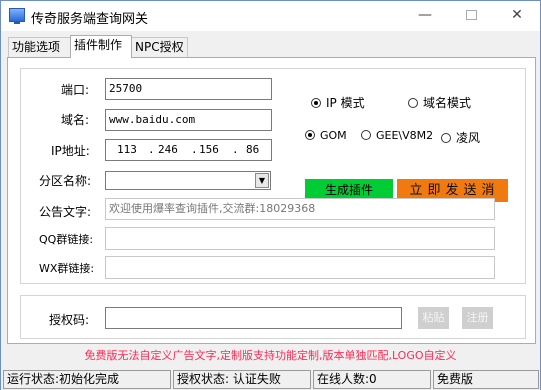  I want to click on ip-label: IP地址:, so click(70, 151).